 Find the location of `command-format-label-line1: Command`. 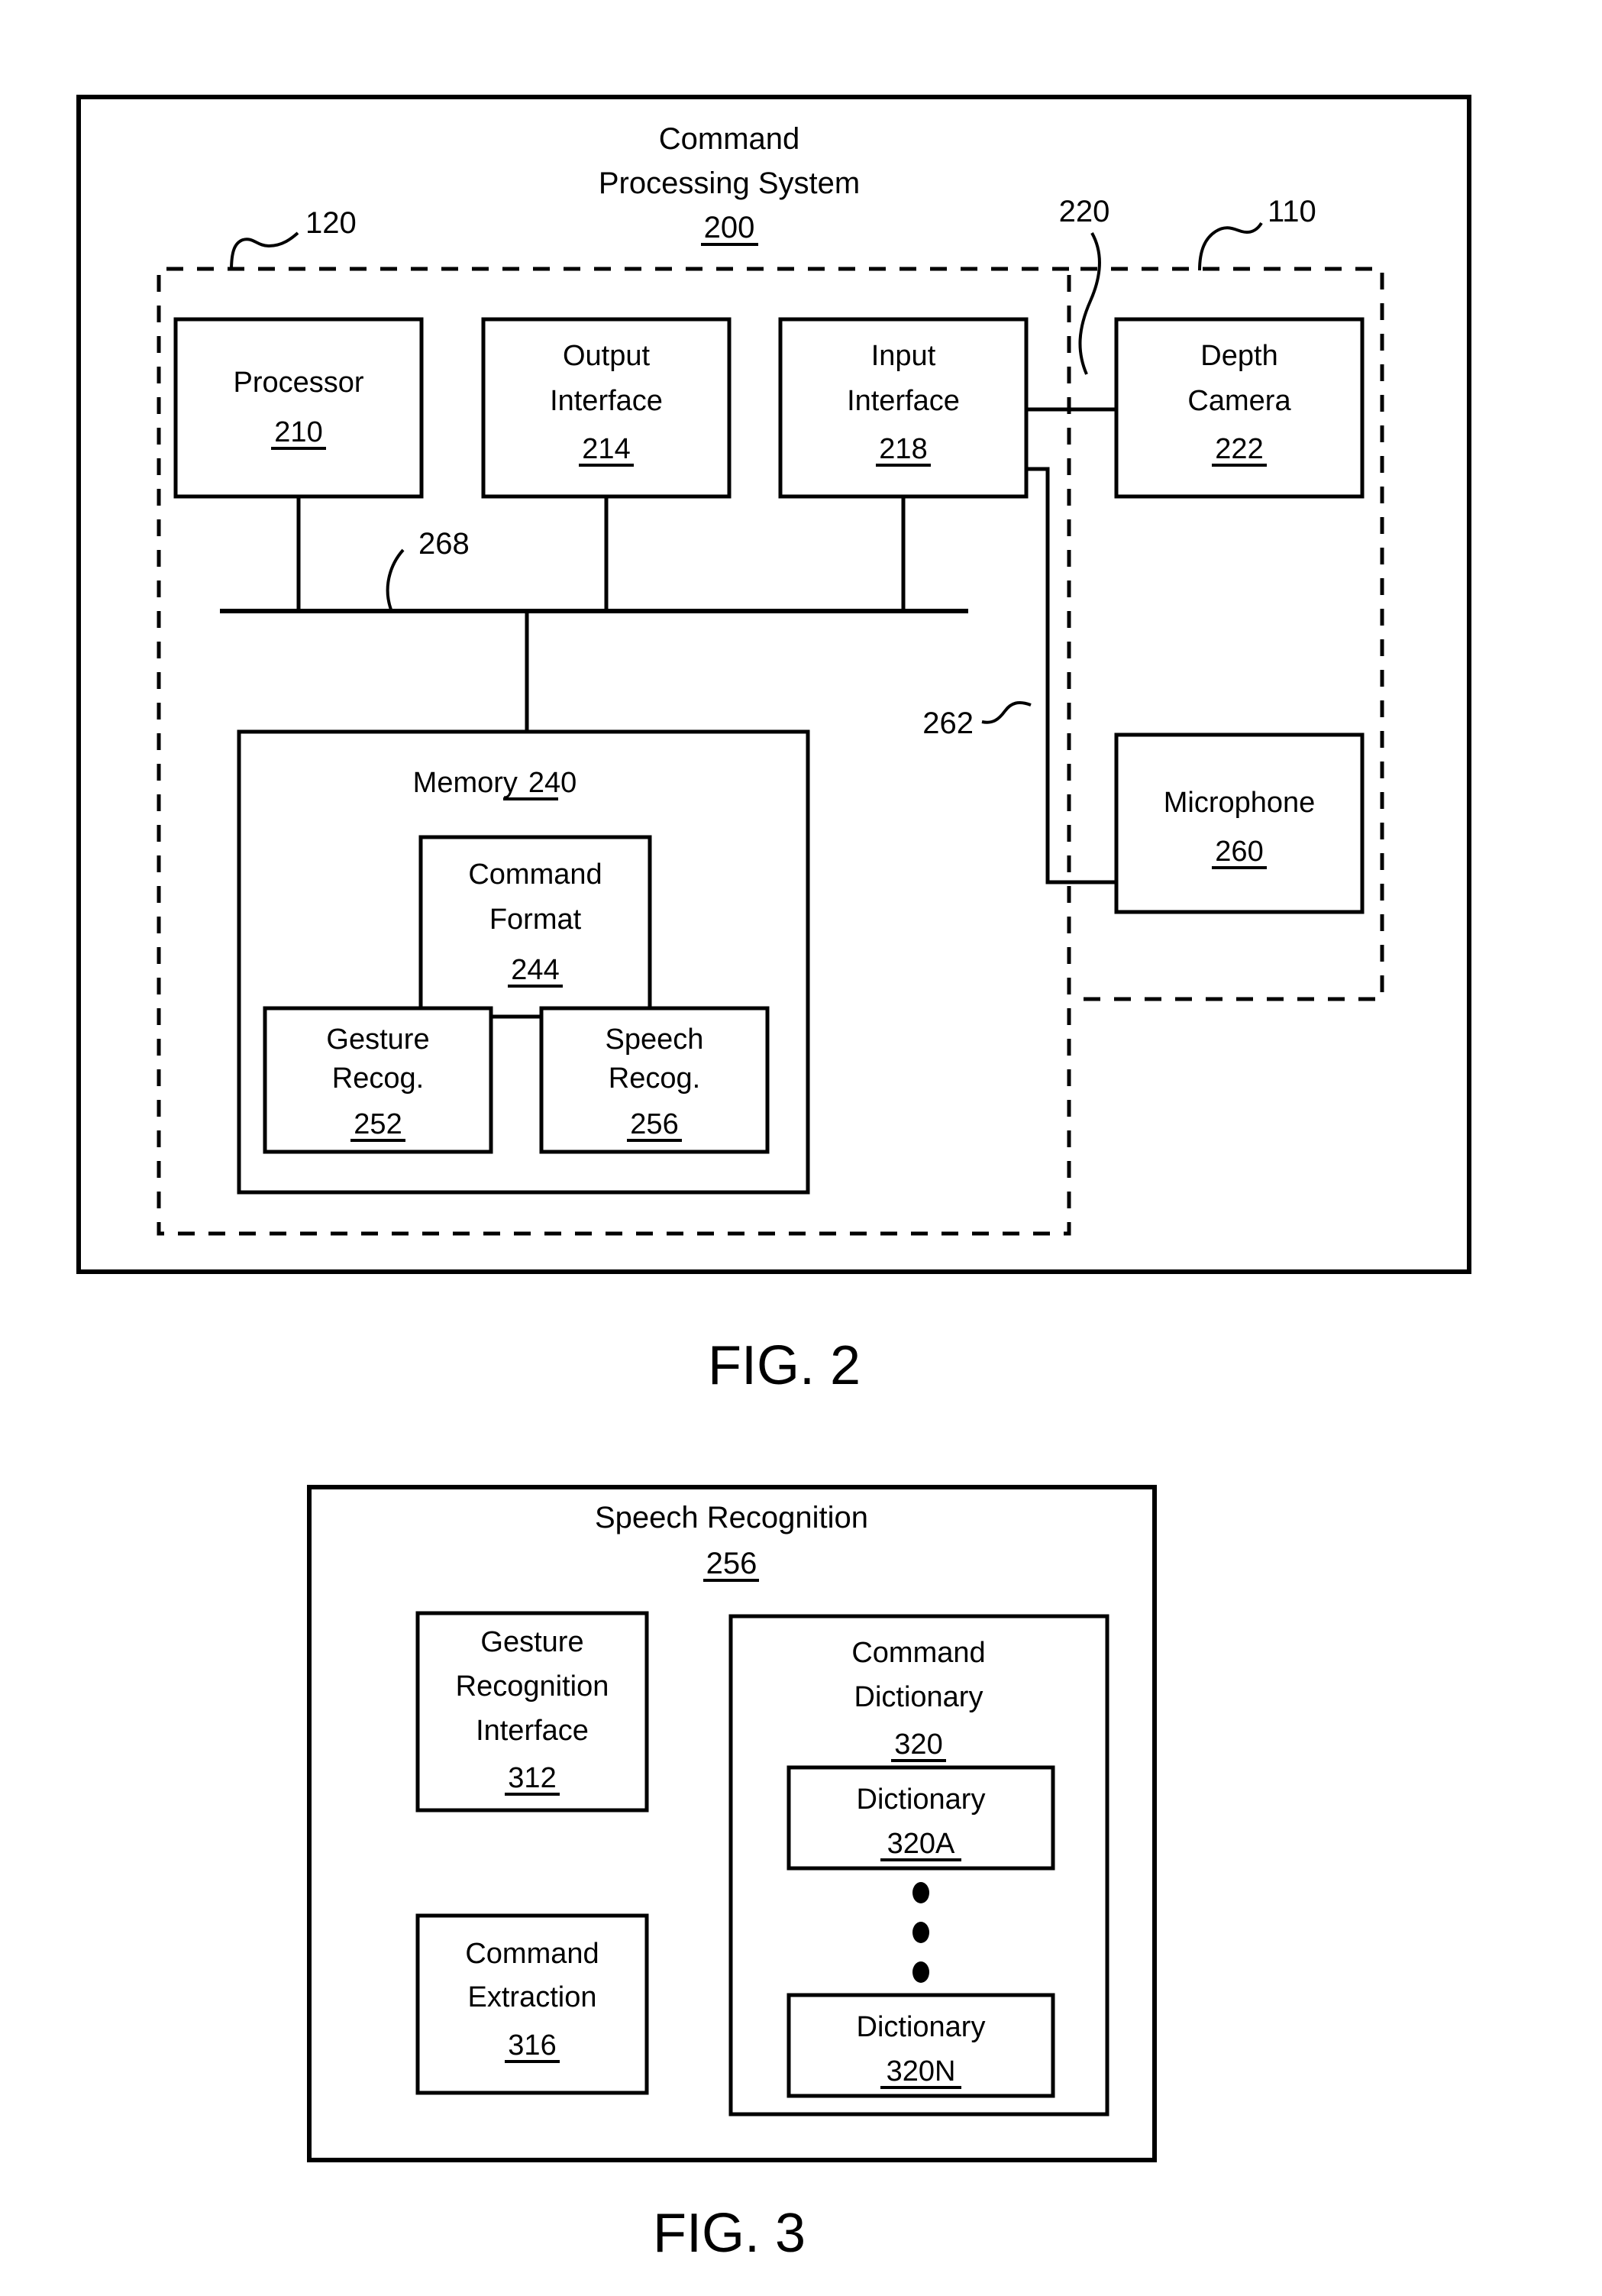

command-format-label-line1: Command is located at coordinates (535, 875).